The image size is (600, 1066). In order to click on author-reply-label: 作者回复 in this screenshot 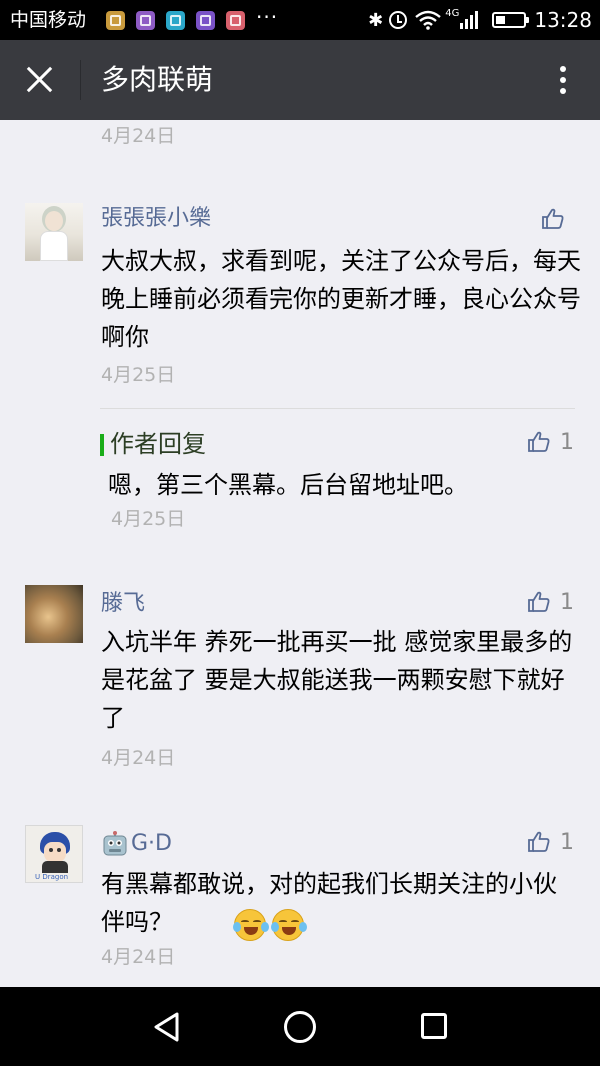, I will do `click(158, 444)`.